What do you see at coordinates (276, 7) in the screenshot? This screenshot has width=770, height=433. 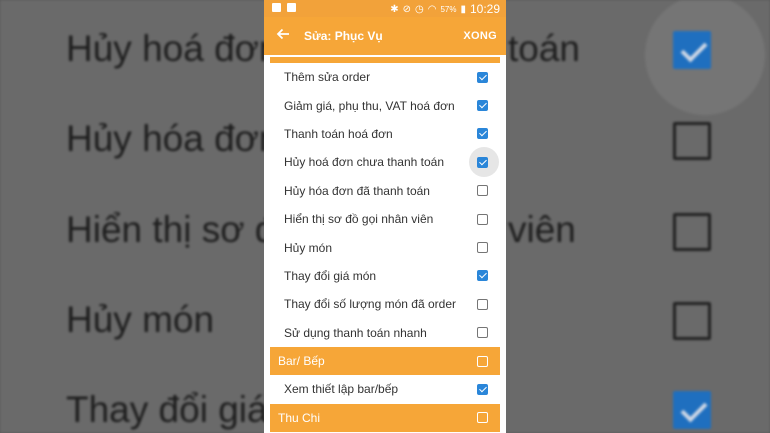 I see `video-icon` at bounding box center [276, 7].